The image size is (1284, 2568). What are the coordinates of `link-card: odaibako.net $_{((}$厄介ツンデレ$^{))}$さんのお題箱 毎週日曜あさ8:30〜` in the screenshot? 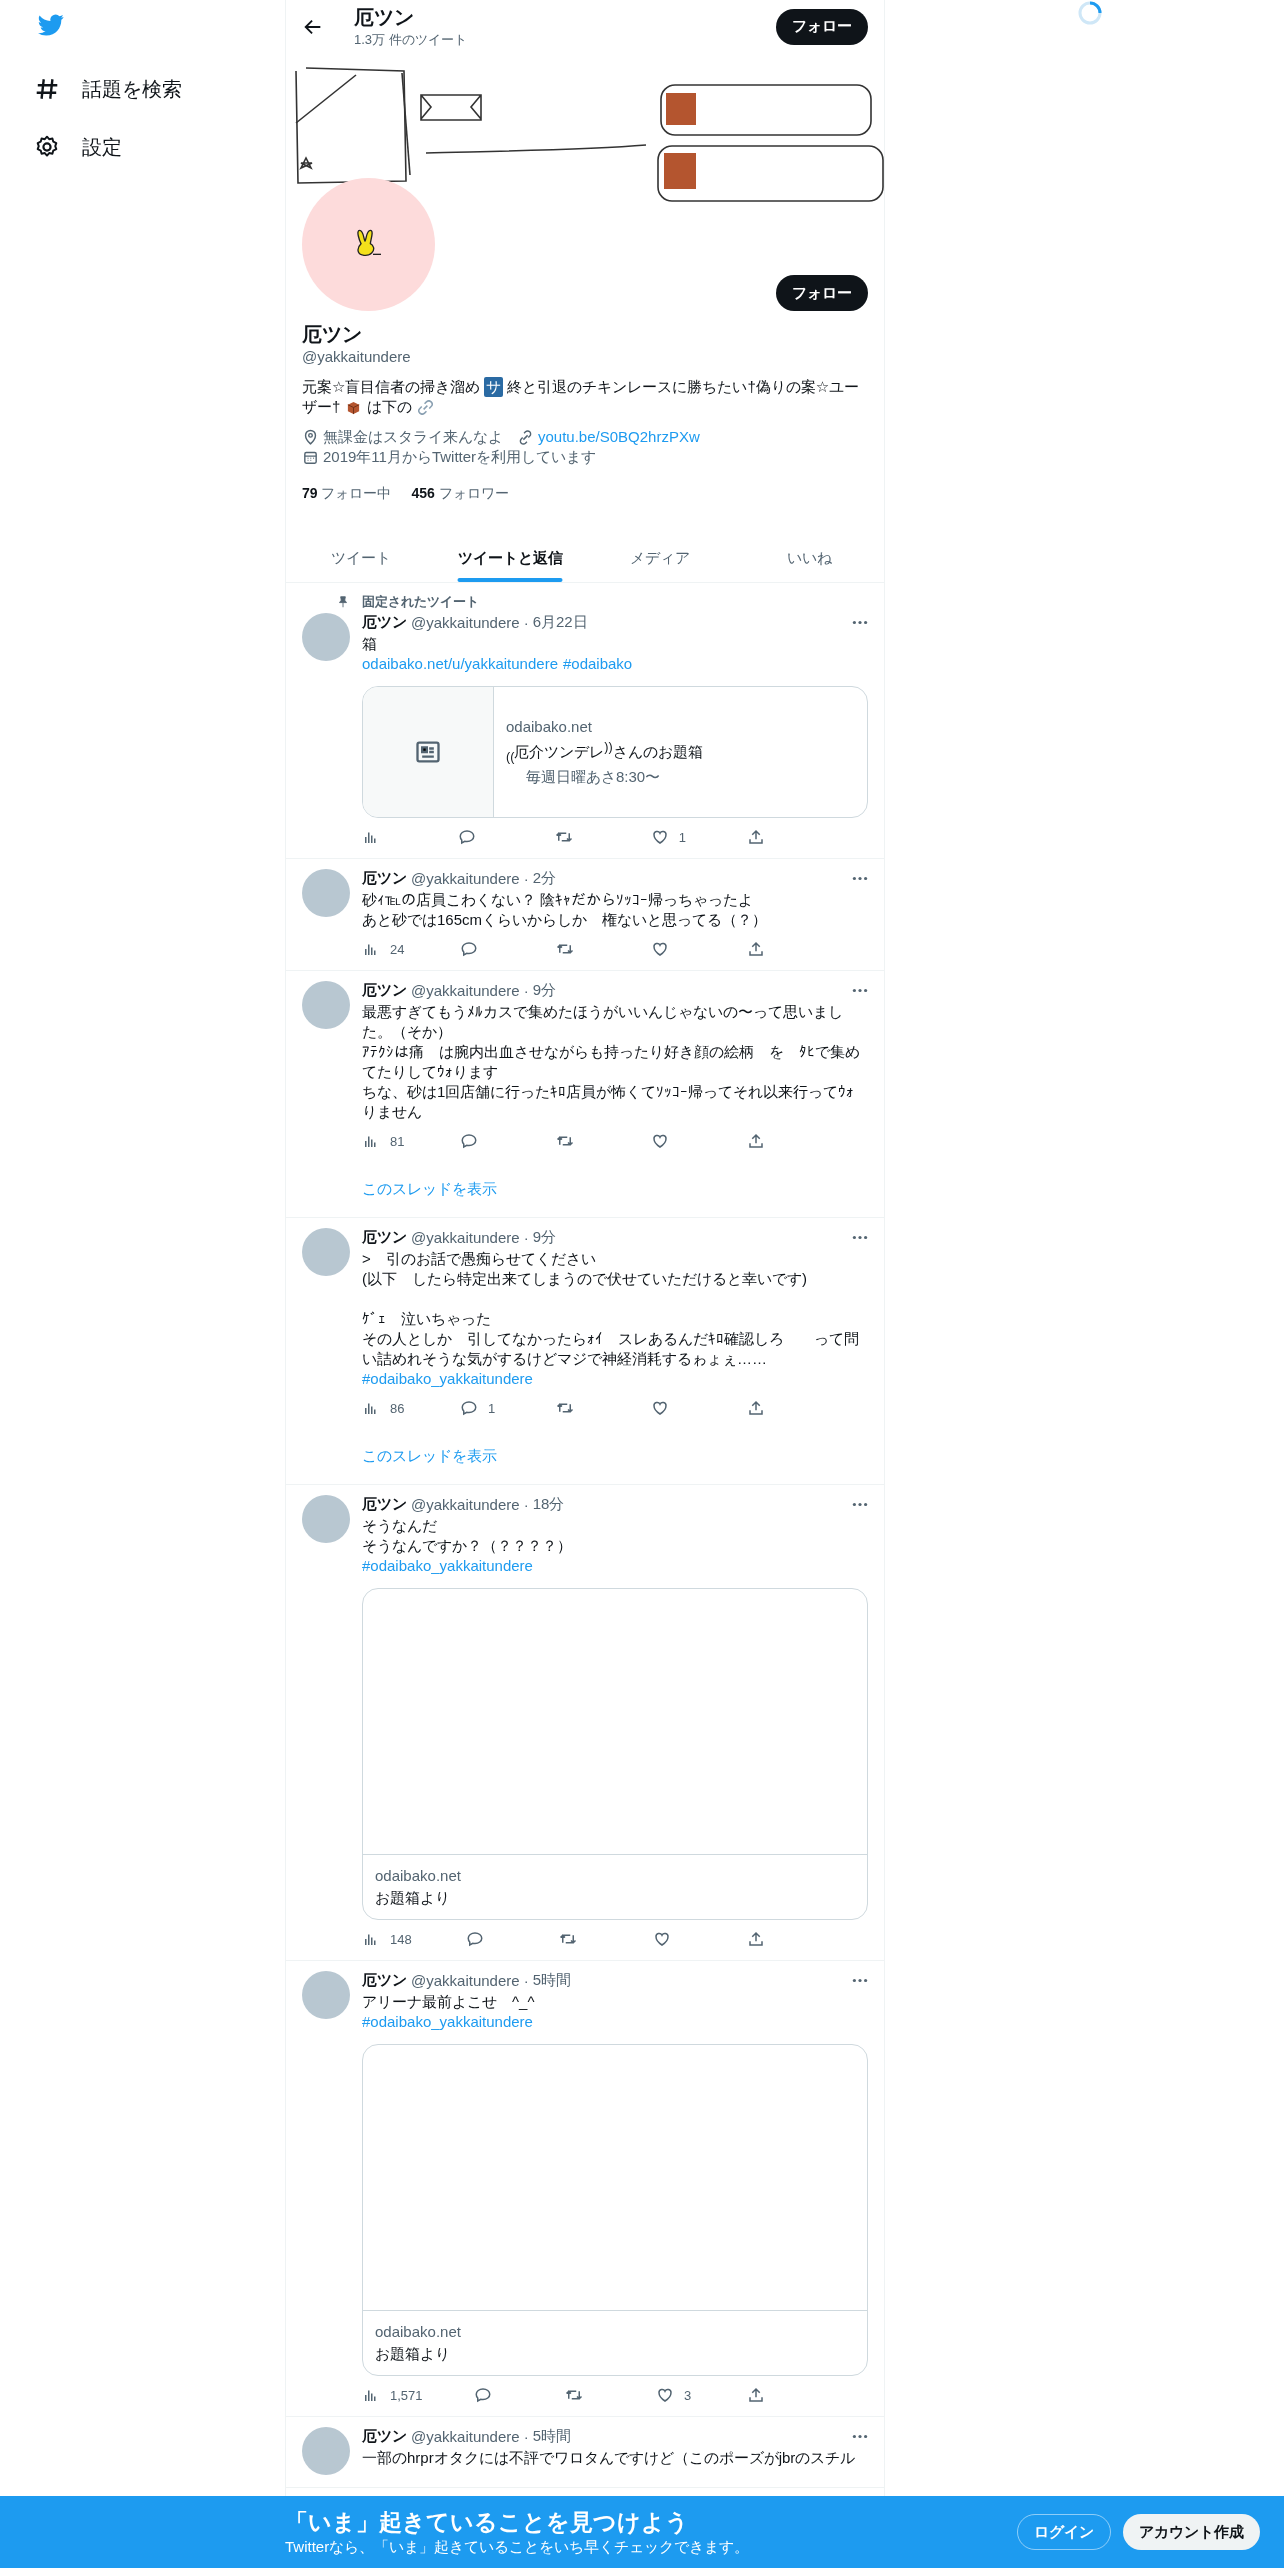 It's located at (615, 752).